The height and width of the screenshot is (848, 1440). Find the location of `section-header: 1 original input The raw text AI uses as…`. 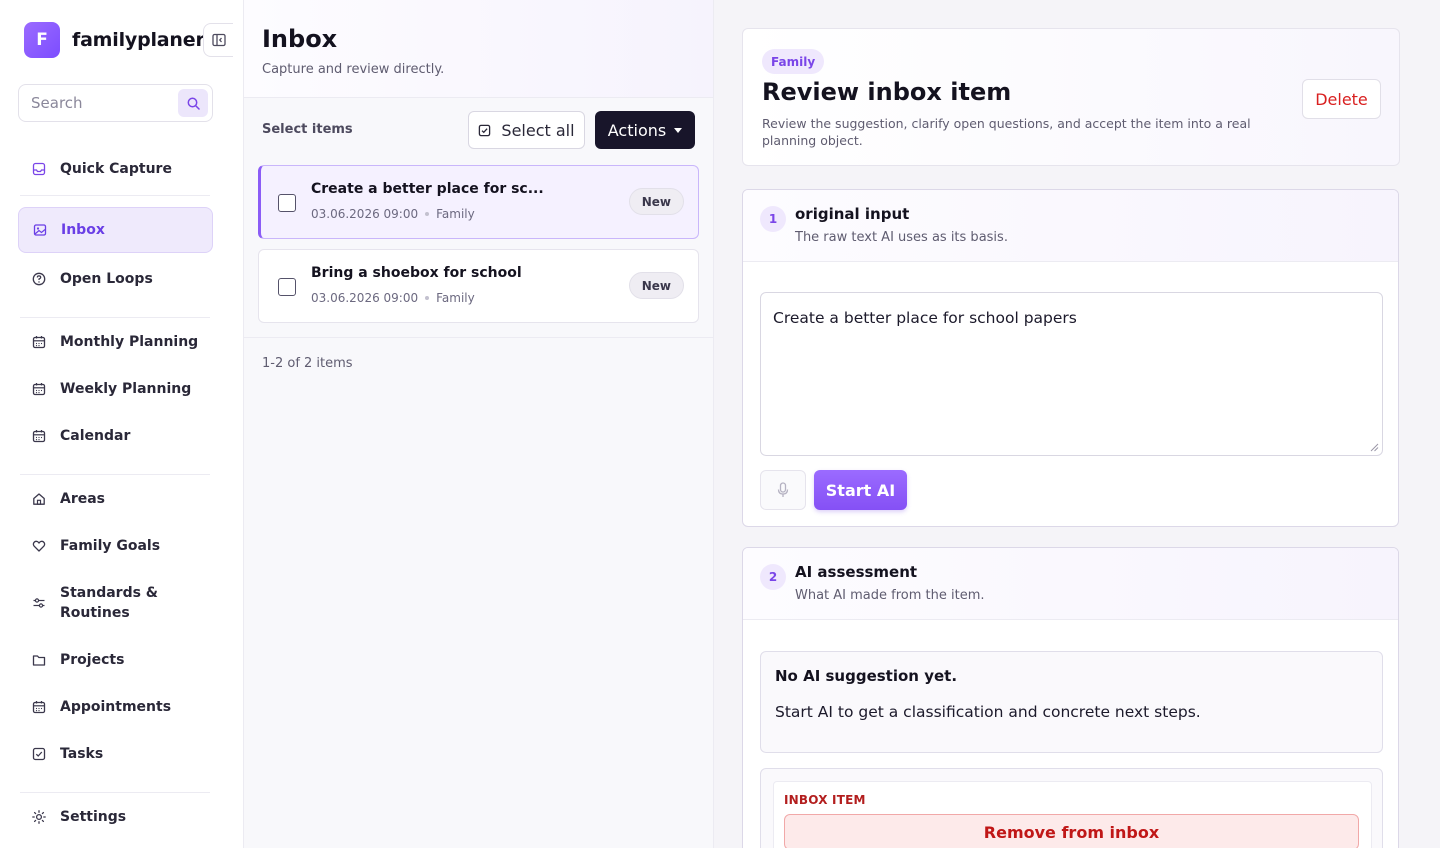

section-header: 1 original input The raw text AI uses as… is located at coordinates (1070, 226).